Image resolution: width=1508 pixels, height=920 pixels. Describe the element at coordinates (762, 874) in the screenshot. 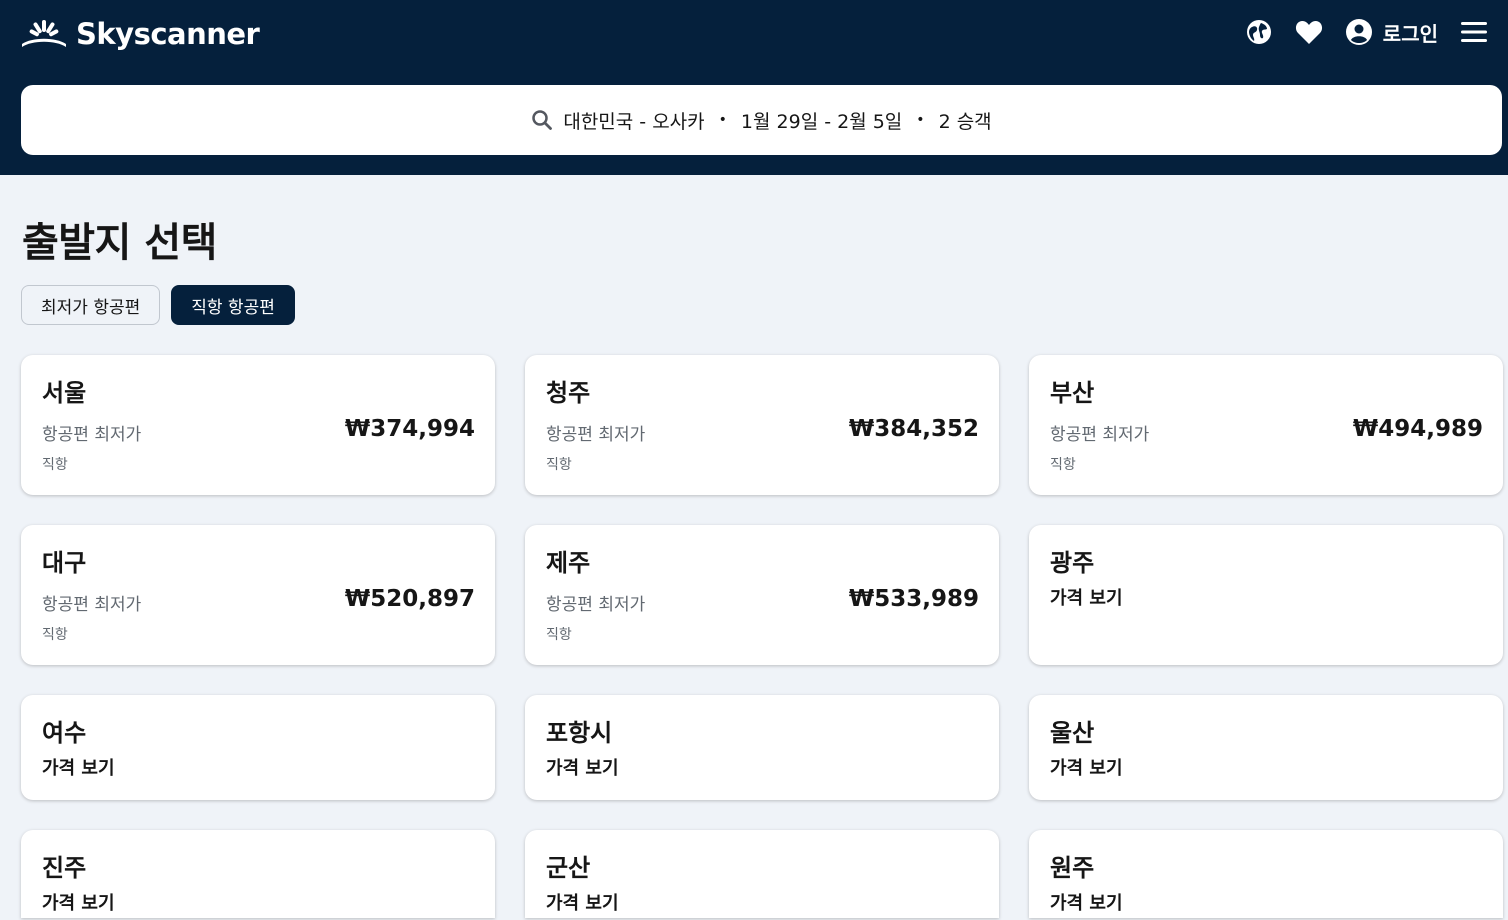

I see `origin-card-gunsan: 군산 가격 보기` at that location.